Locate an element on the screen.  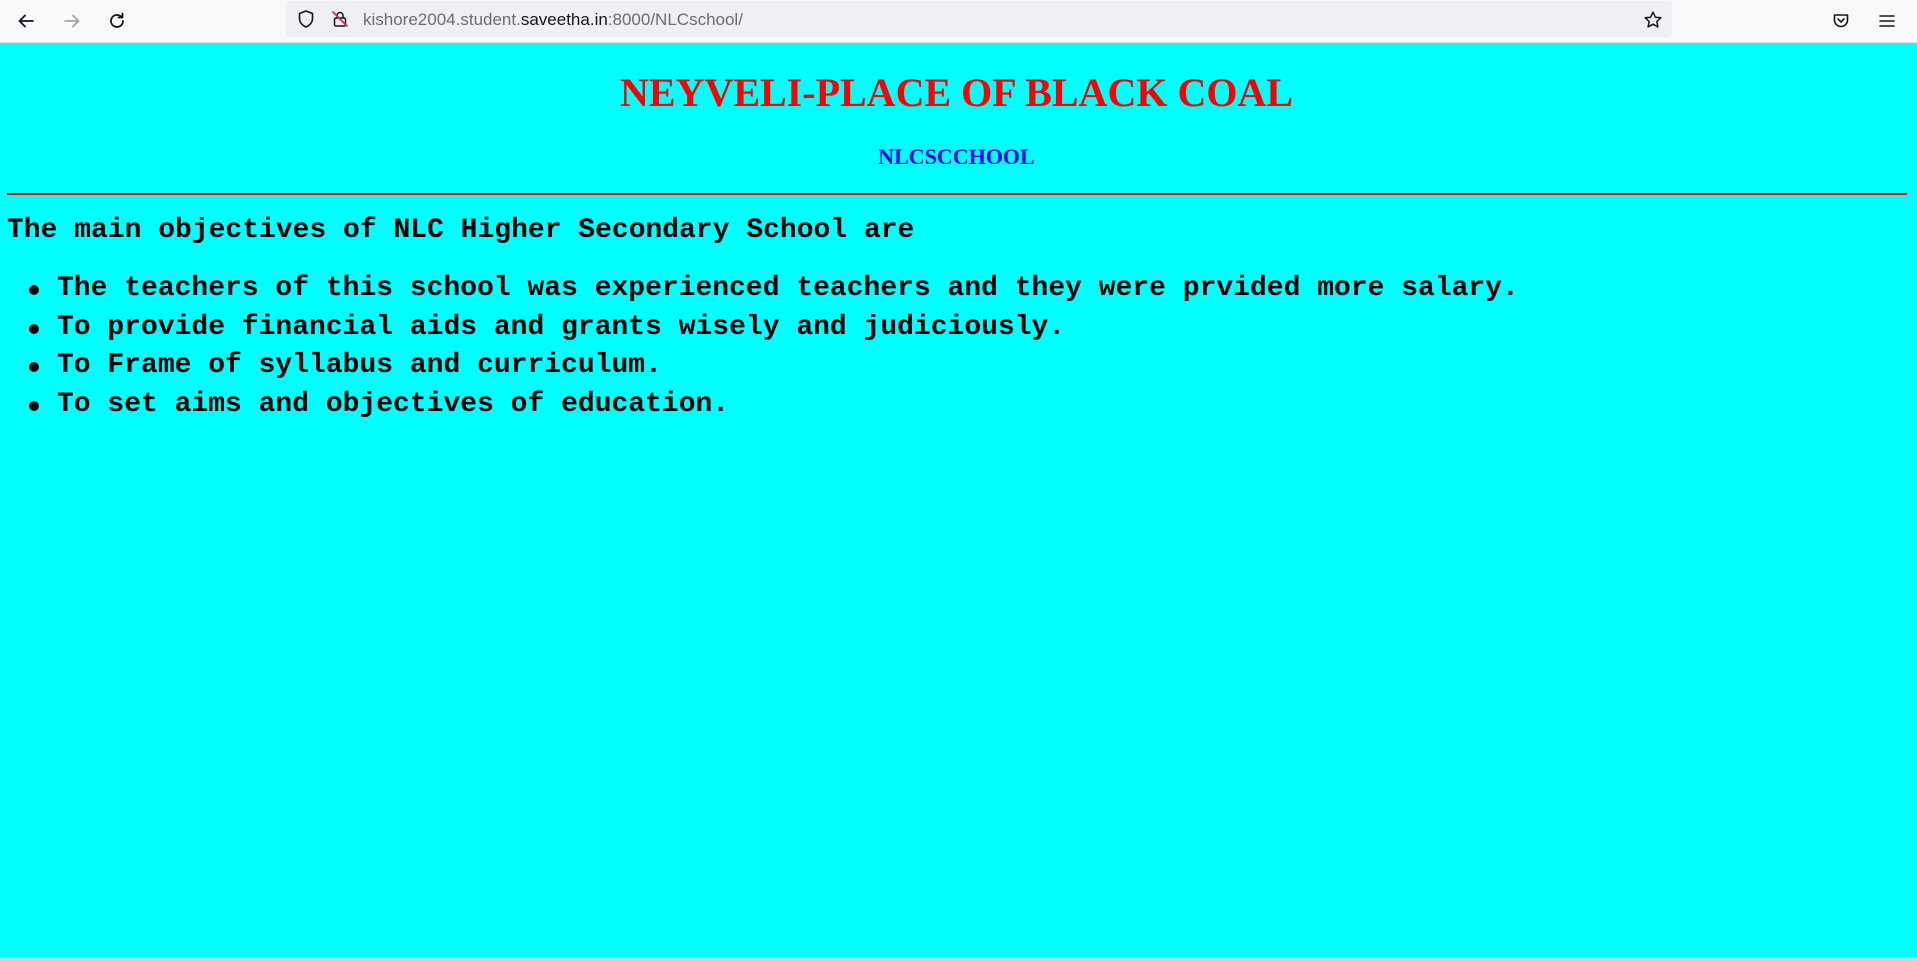
page-subtitle: NLCSCCHOOL is located at coordinates (956, 156).